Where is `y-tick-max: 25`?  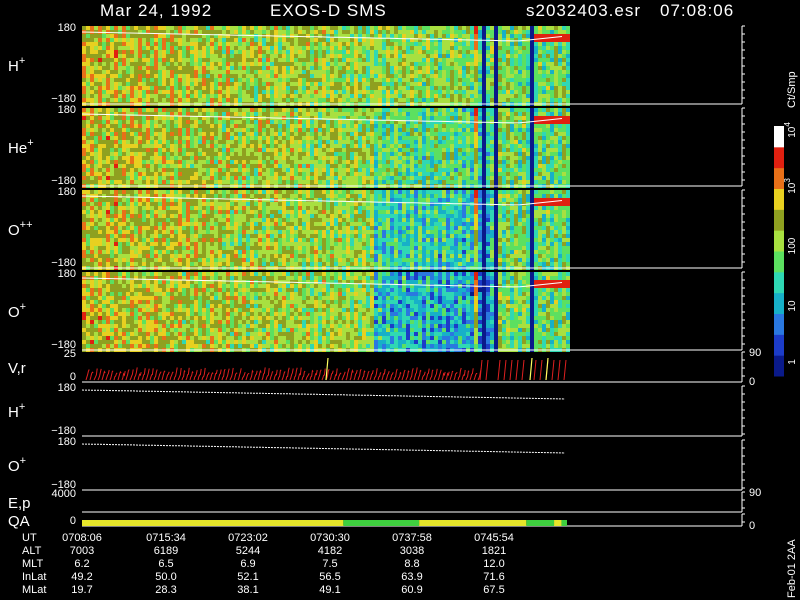 y-tick-max: 25 is located at coordinates (70, 354).